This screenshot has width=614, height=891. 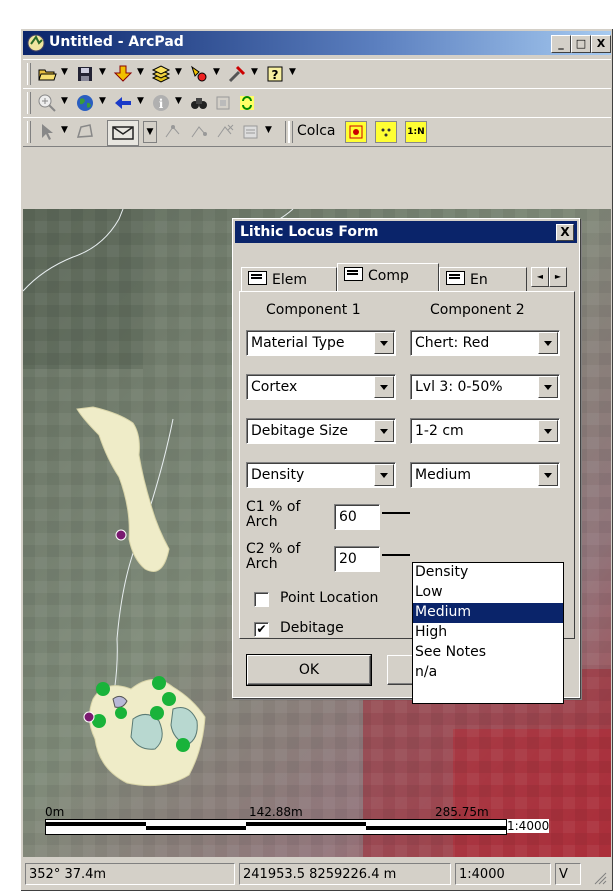 What do you see at coordinates (386, 132) in the screenshot?
I see `center-point-icon` at bounding box center [386, 132].